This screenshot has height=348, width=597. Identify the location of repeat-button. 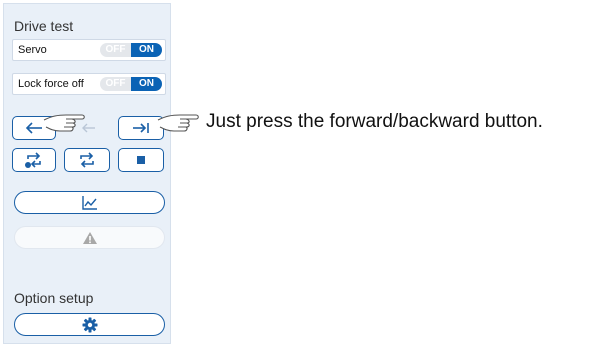
(87, 160).